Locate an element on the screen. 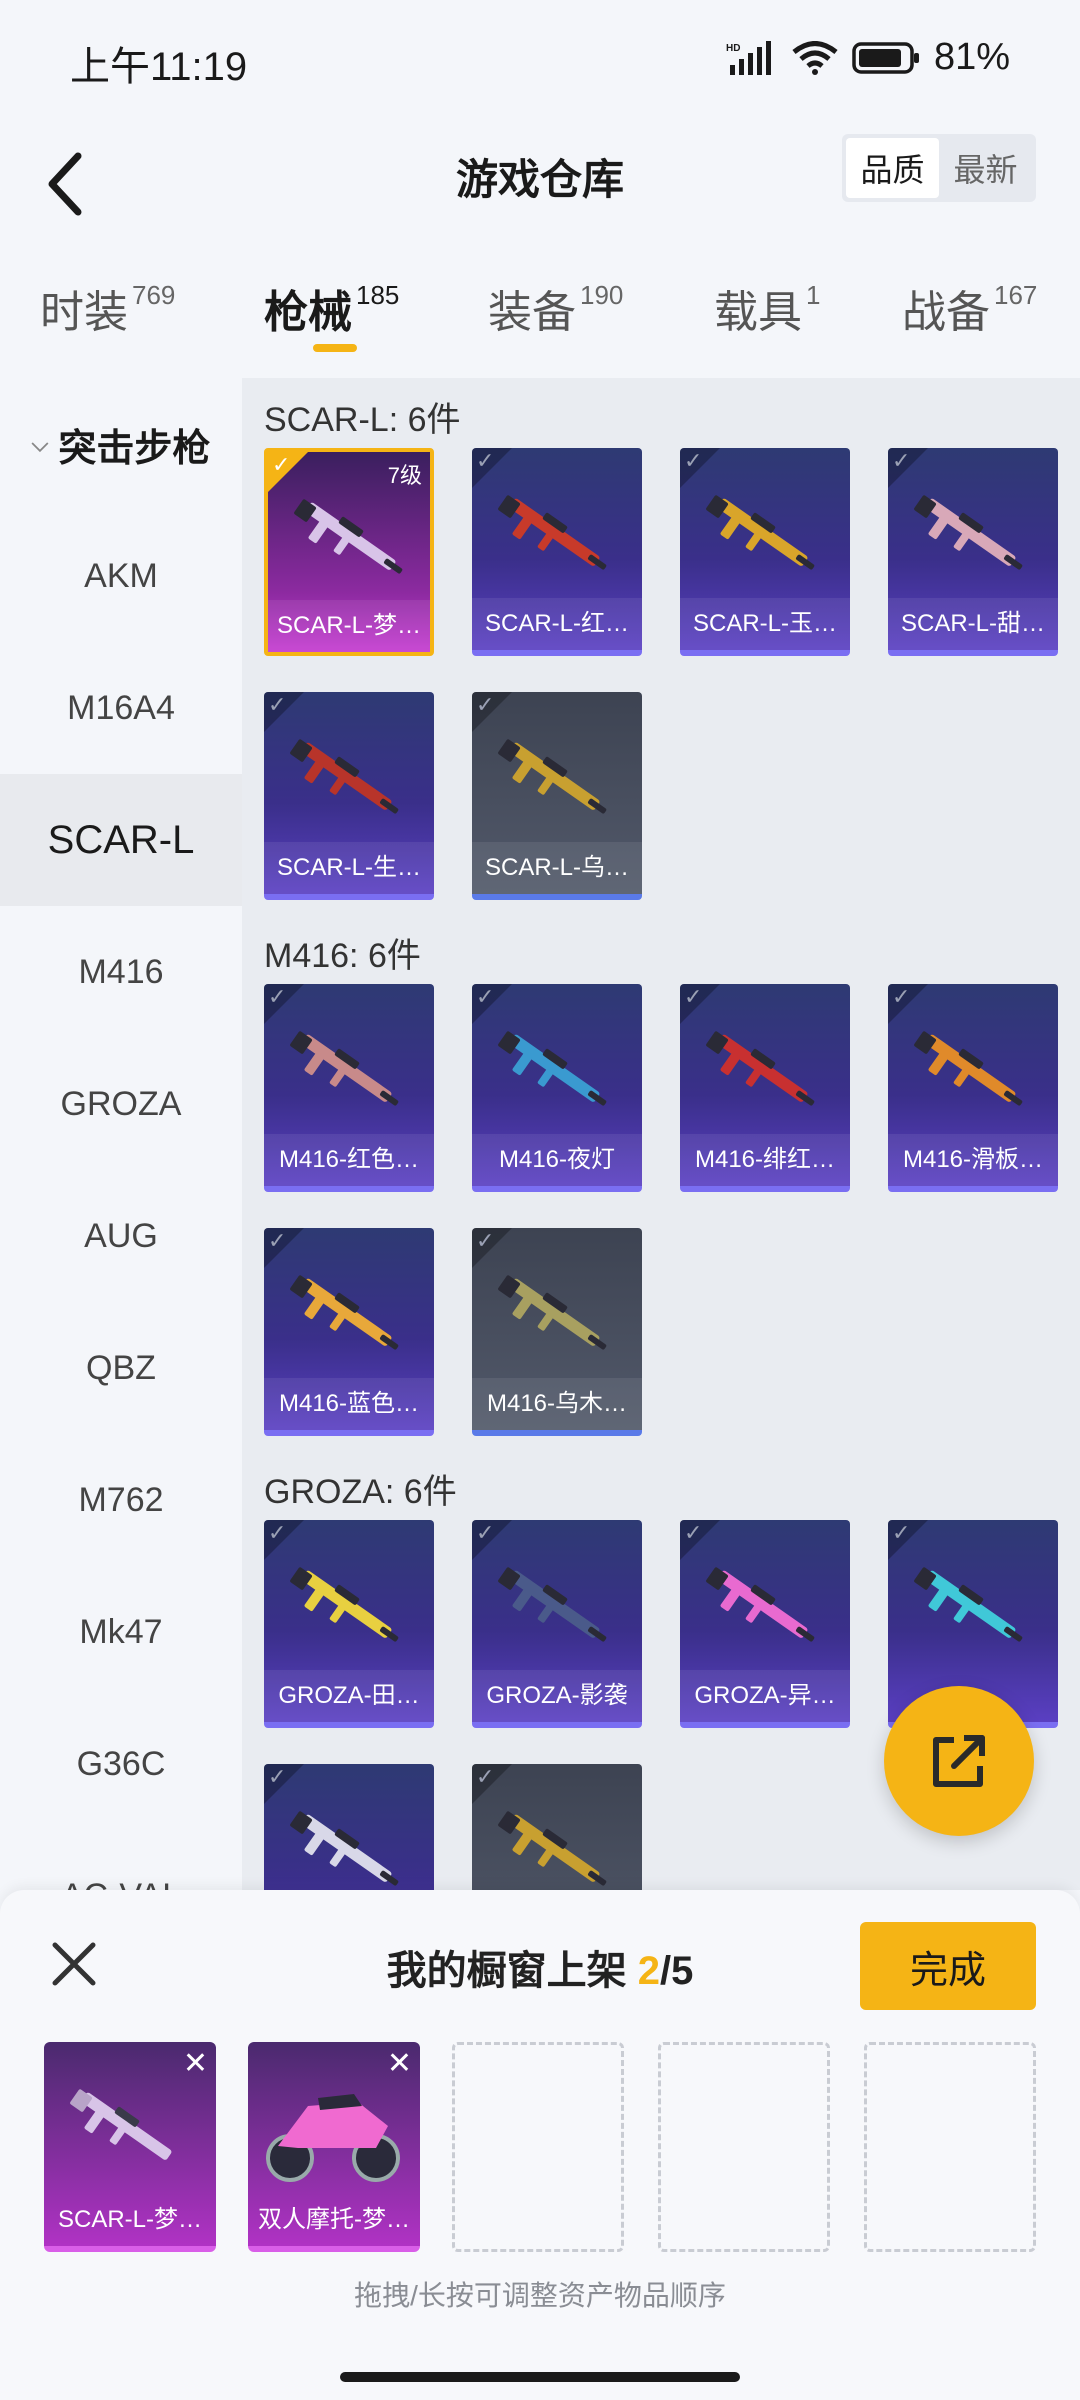  share-icon is located at coordinates (959, 1761).